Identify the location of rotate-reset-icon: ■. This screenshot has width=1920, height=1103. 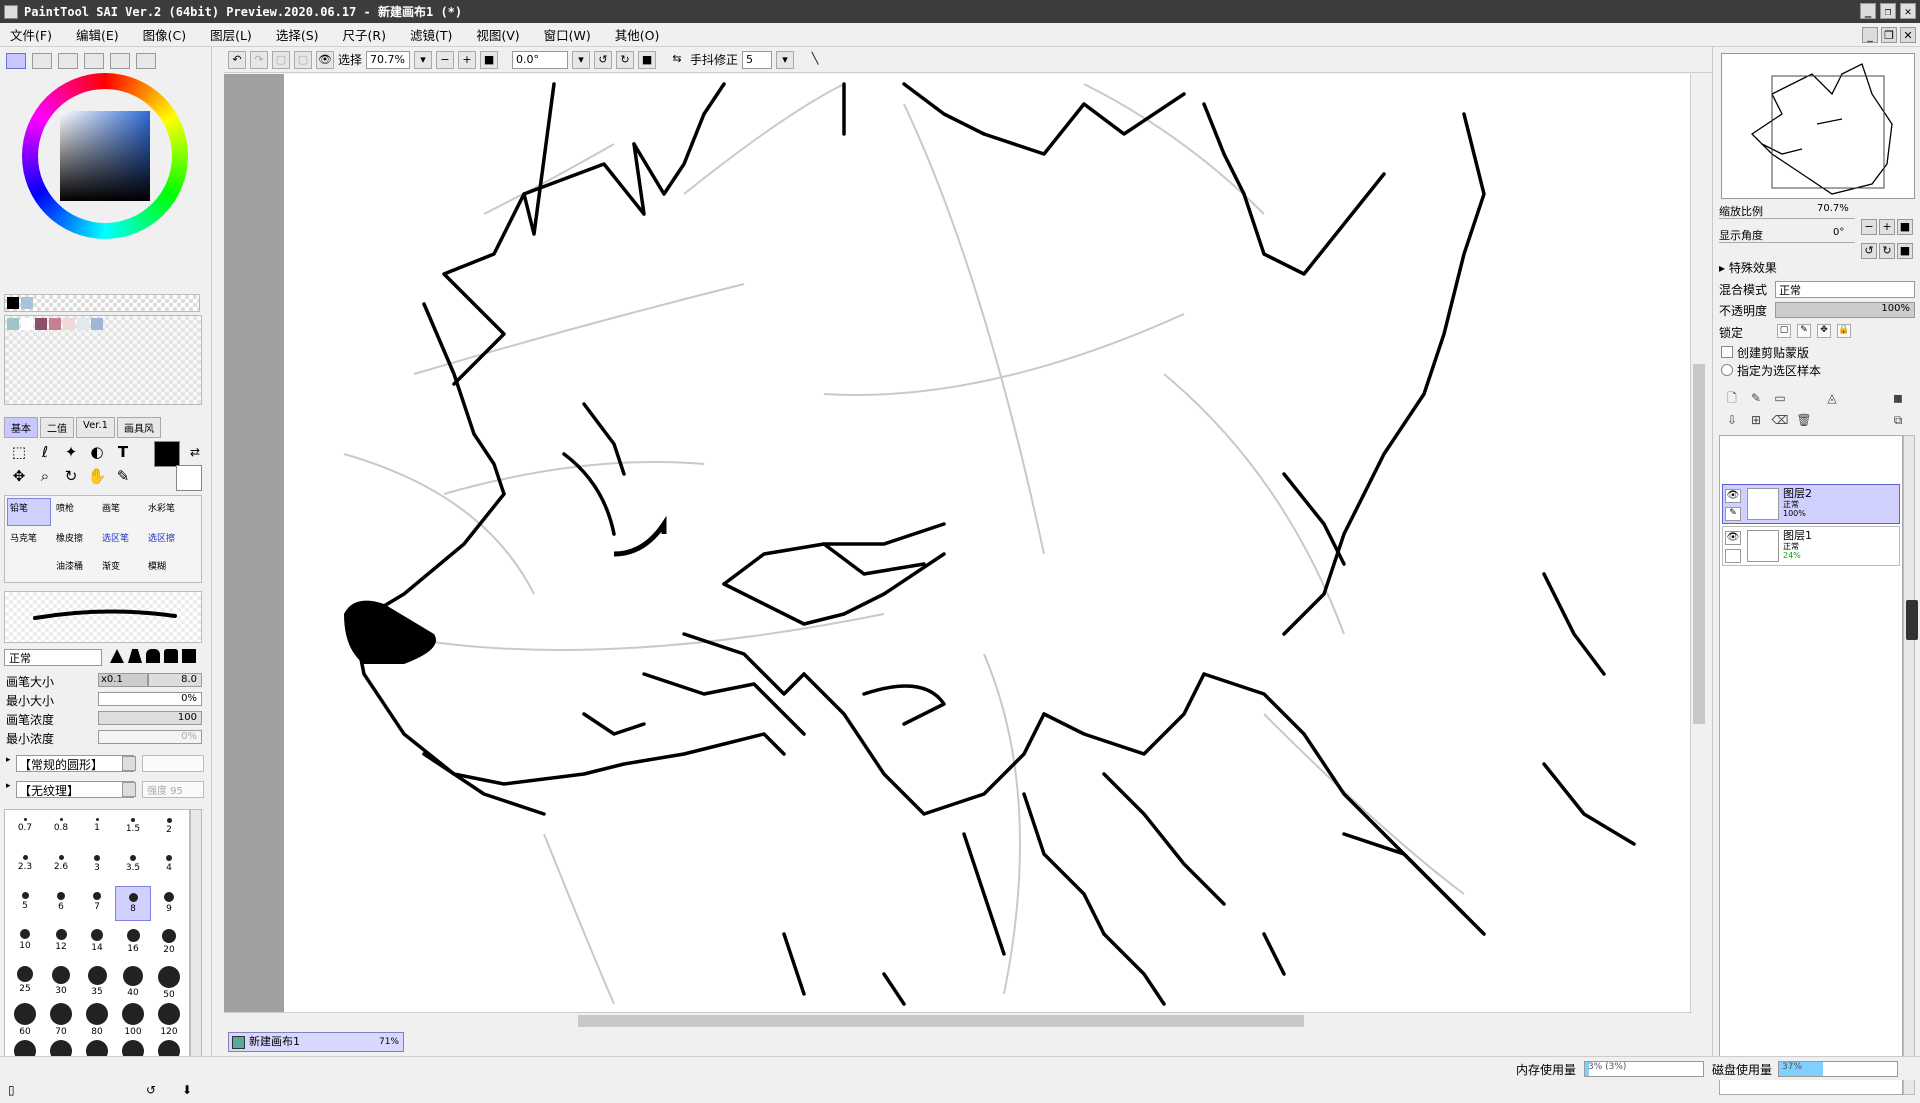
(1905, 251).